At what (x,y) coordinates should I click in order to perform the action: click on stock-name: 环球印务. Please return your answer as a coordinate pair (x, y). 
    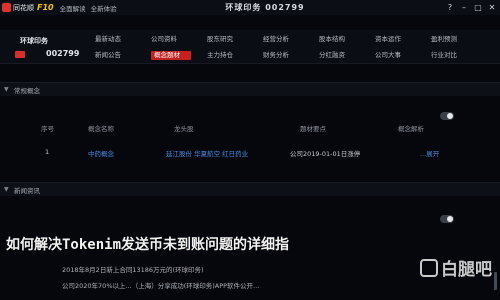
    Looking at the image, I should click on (34, 41).